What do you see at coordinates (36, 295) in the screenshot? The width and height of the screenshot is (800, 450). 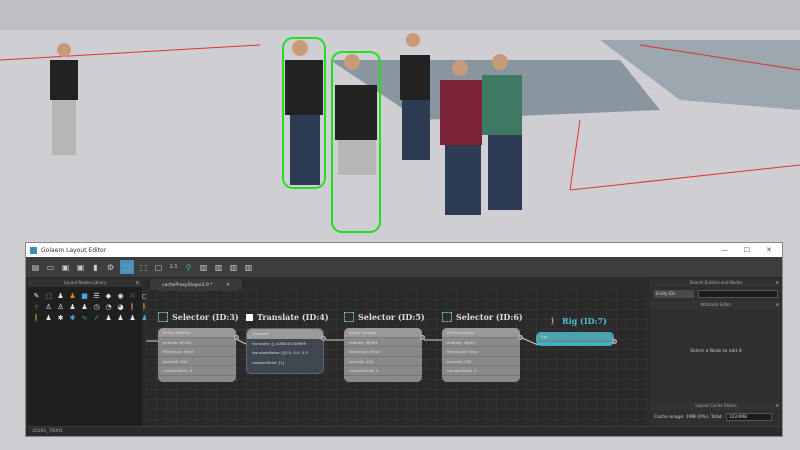 I see `node-type-icon: ✎` at bounding box center [36, 295].